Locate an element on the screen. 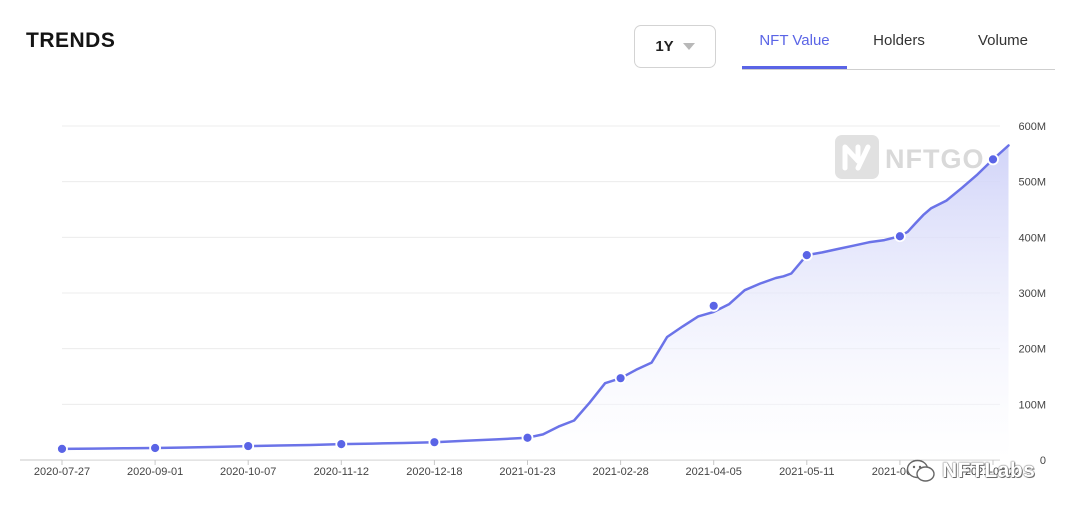 The height and width of the screenshot is (513, 1080). tab-volume: Volume is located at coordinates (1003, 48).